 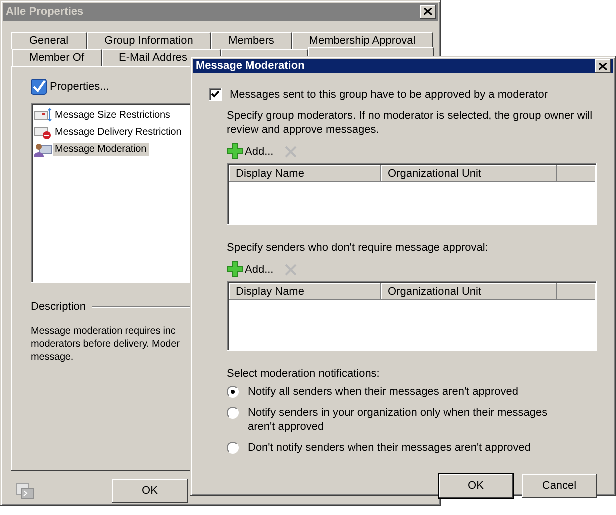 What do you see at coordinates (304, 374) in the screenshot?
I see `section-heading: Select moderation notifications:` at bounding box center [304, 374].